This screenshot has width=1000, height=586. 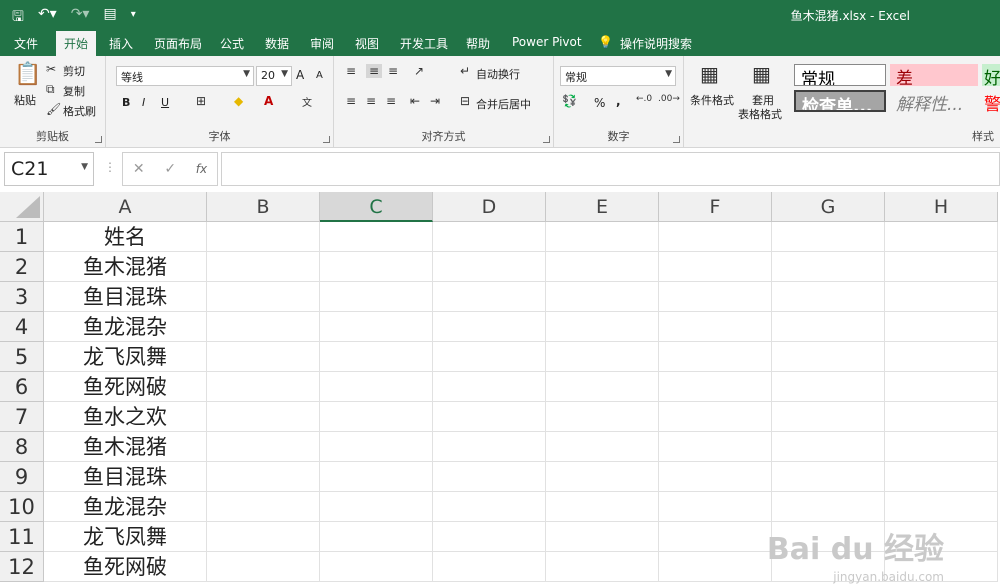 What do you see at coordinates (503, 104) in the screenshot?
I see `merge-center-button: 合并后居中` at bounding box center [503, 104].